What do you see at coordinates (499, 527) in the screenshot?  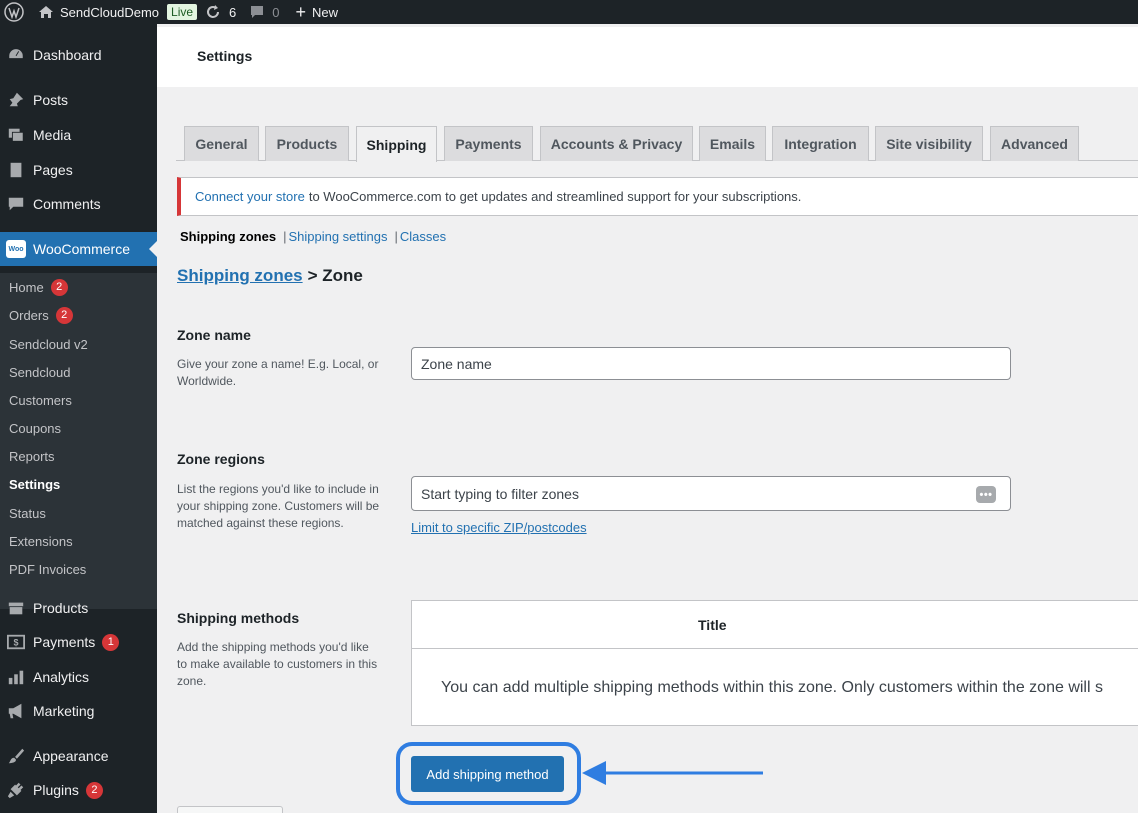 I see `limit-zip-postcodes-link: Limit to specific ZIP/postcodes` at bounding box center [499, 527].